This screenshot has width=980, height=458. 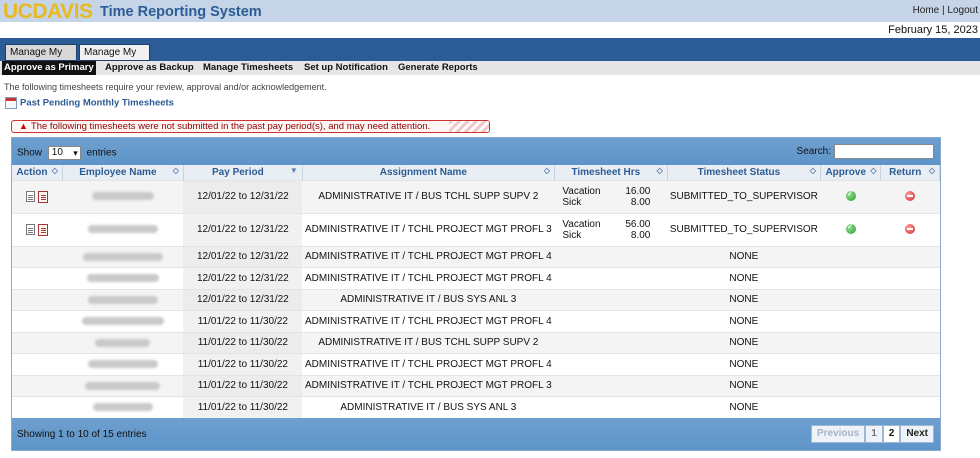 What do you see at coordinates (884, 151) in the screenshot?
I see `search-input` at bounding box center [884, 151].